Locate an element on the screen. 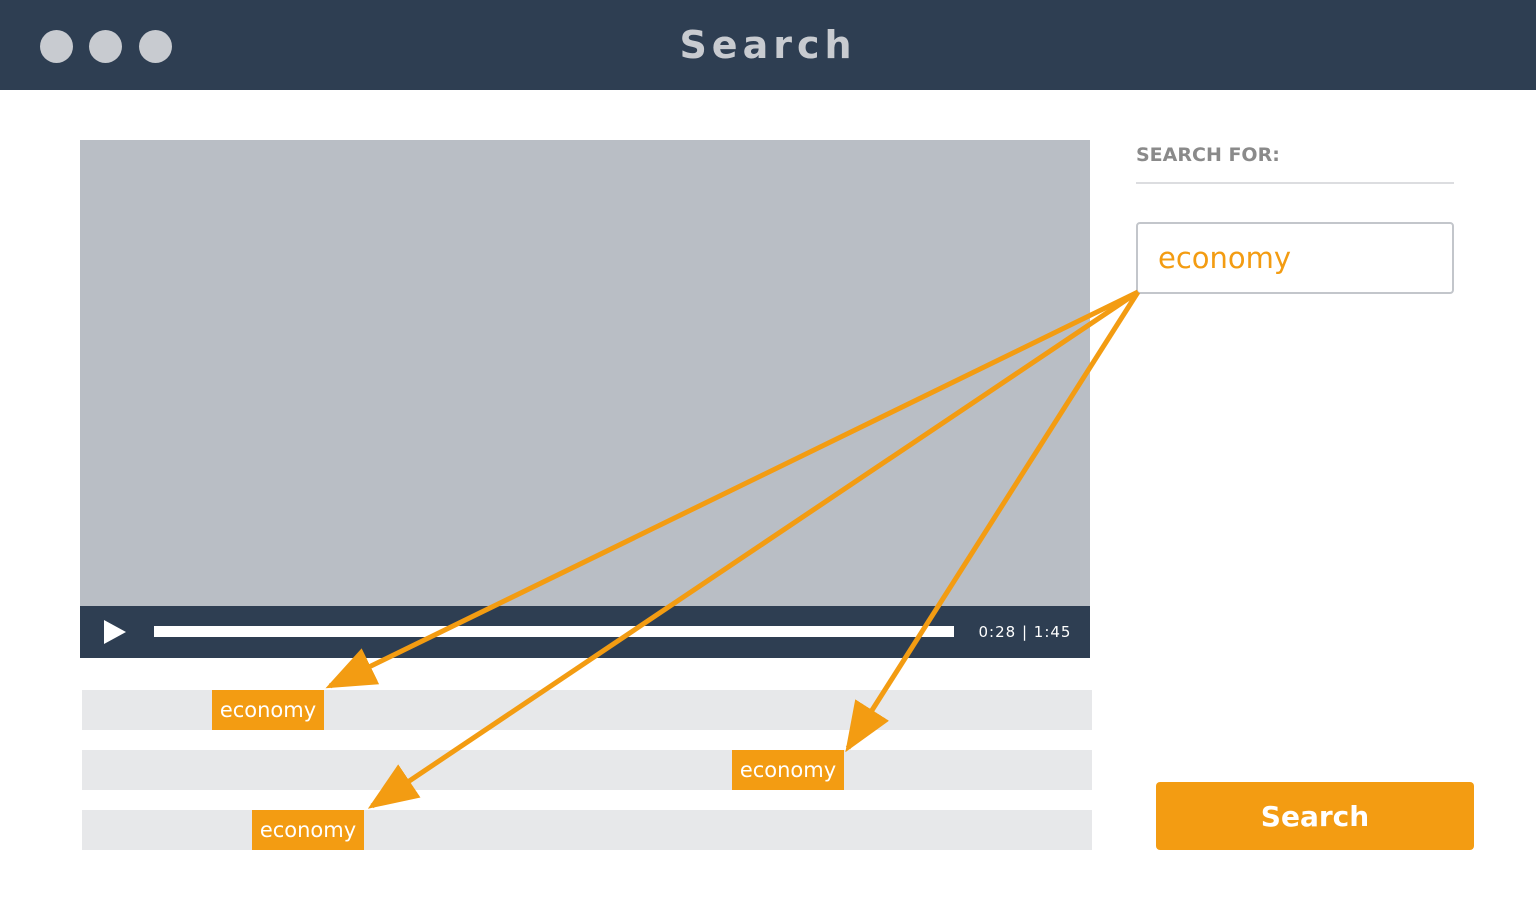  search-for-label: SEARCH FOR: is located at coordinates (1208, 155).